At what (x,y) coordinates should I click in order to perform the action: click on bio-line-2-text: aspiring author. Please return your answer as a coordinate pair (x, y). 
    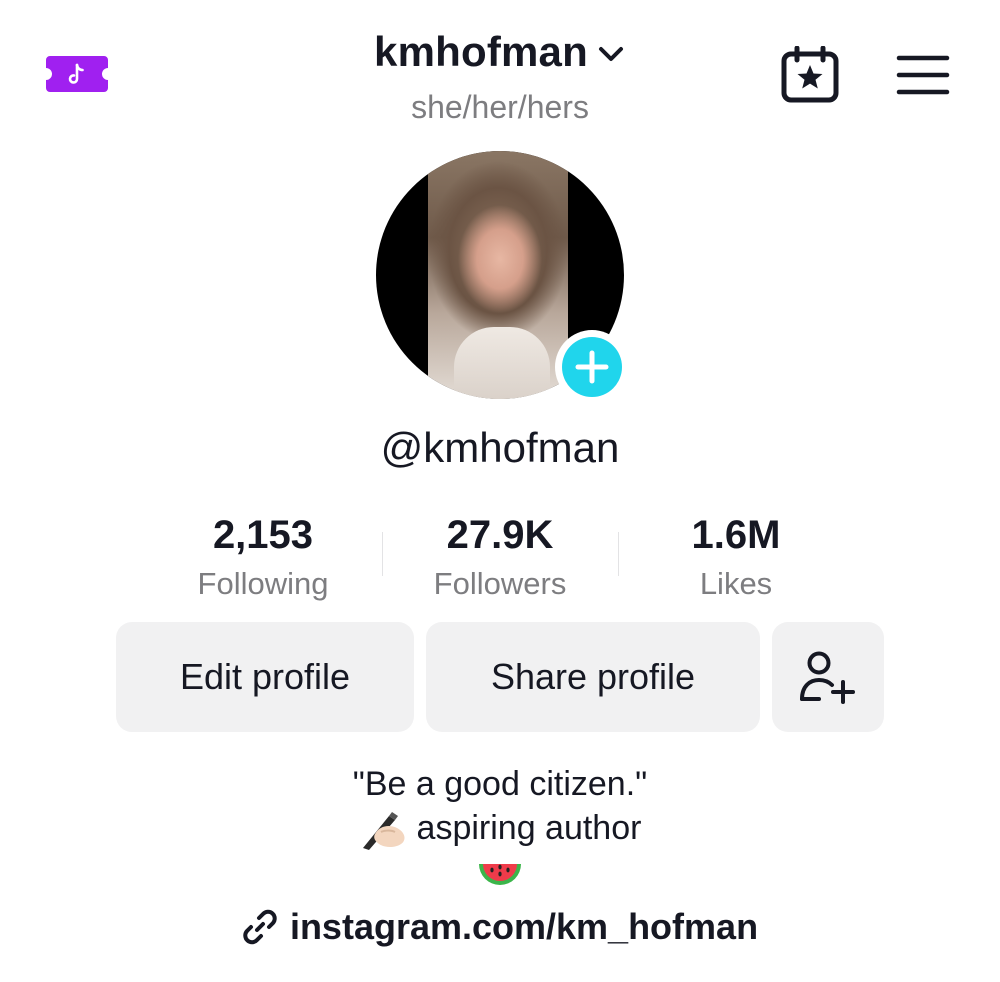
    Looking at the image, I should click on (529, 828).